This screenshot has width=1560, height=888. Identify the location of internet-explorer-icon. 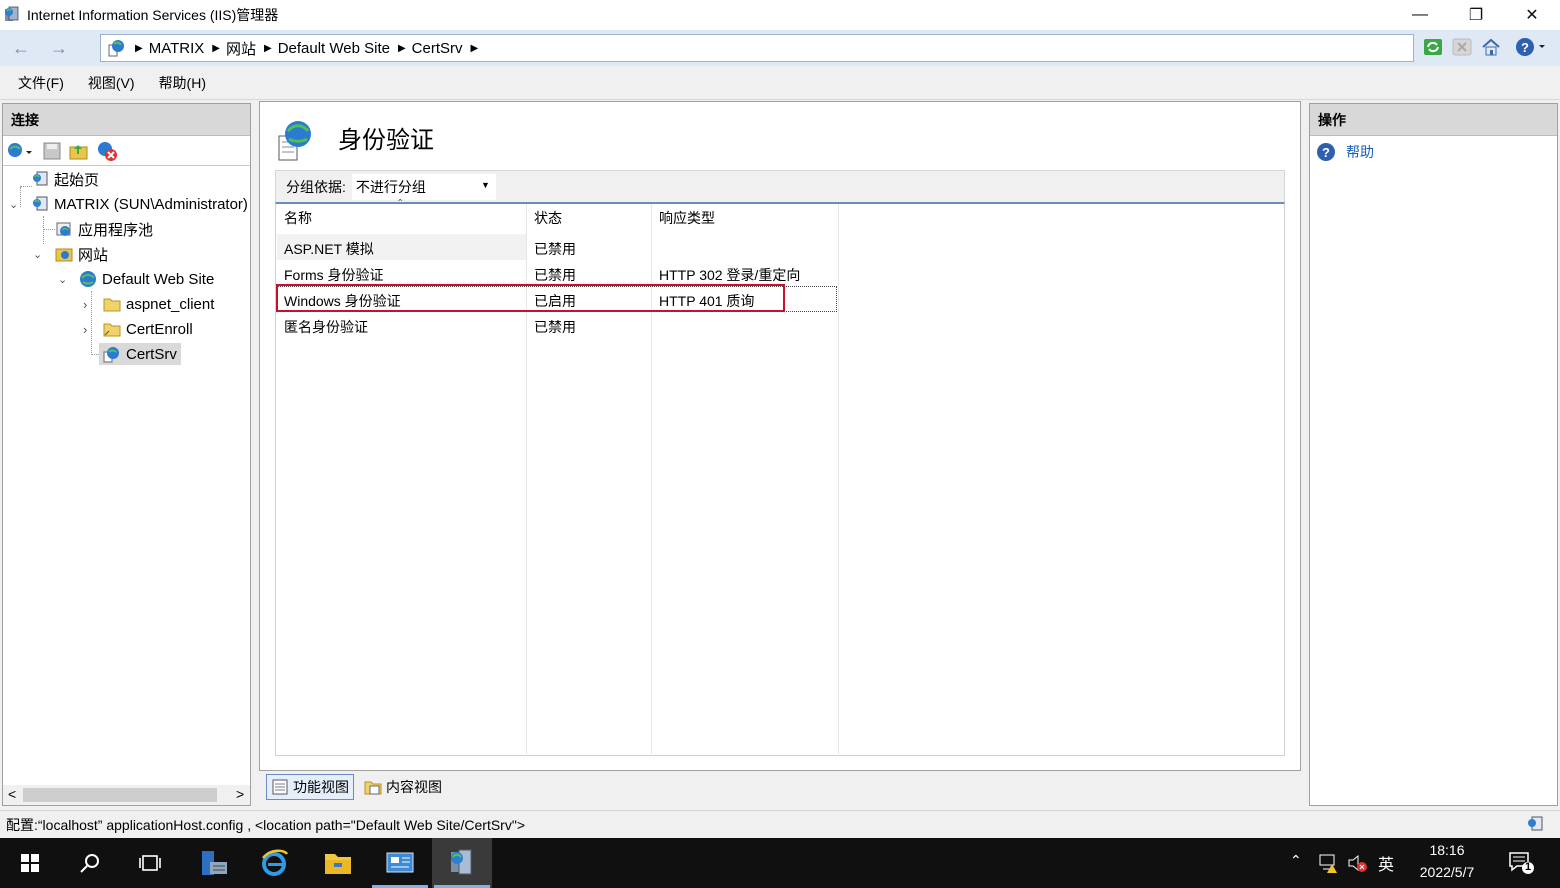
(275, 862).